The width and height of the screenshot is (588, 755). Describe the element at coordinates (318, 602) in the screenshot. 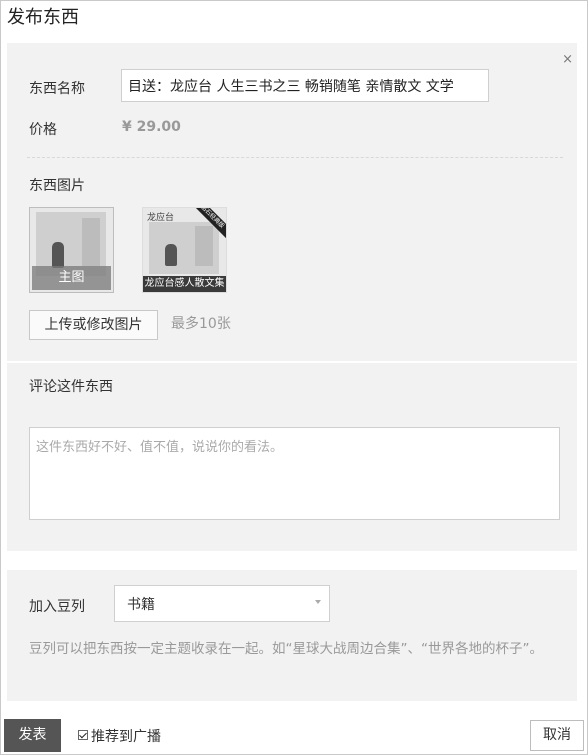

I see `dropdown-arrow-icon` at that location.